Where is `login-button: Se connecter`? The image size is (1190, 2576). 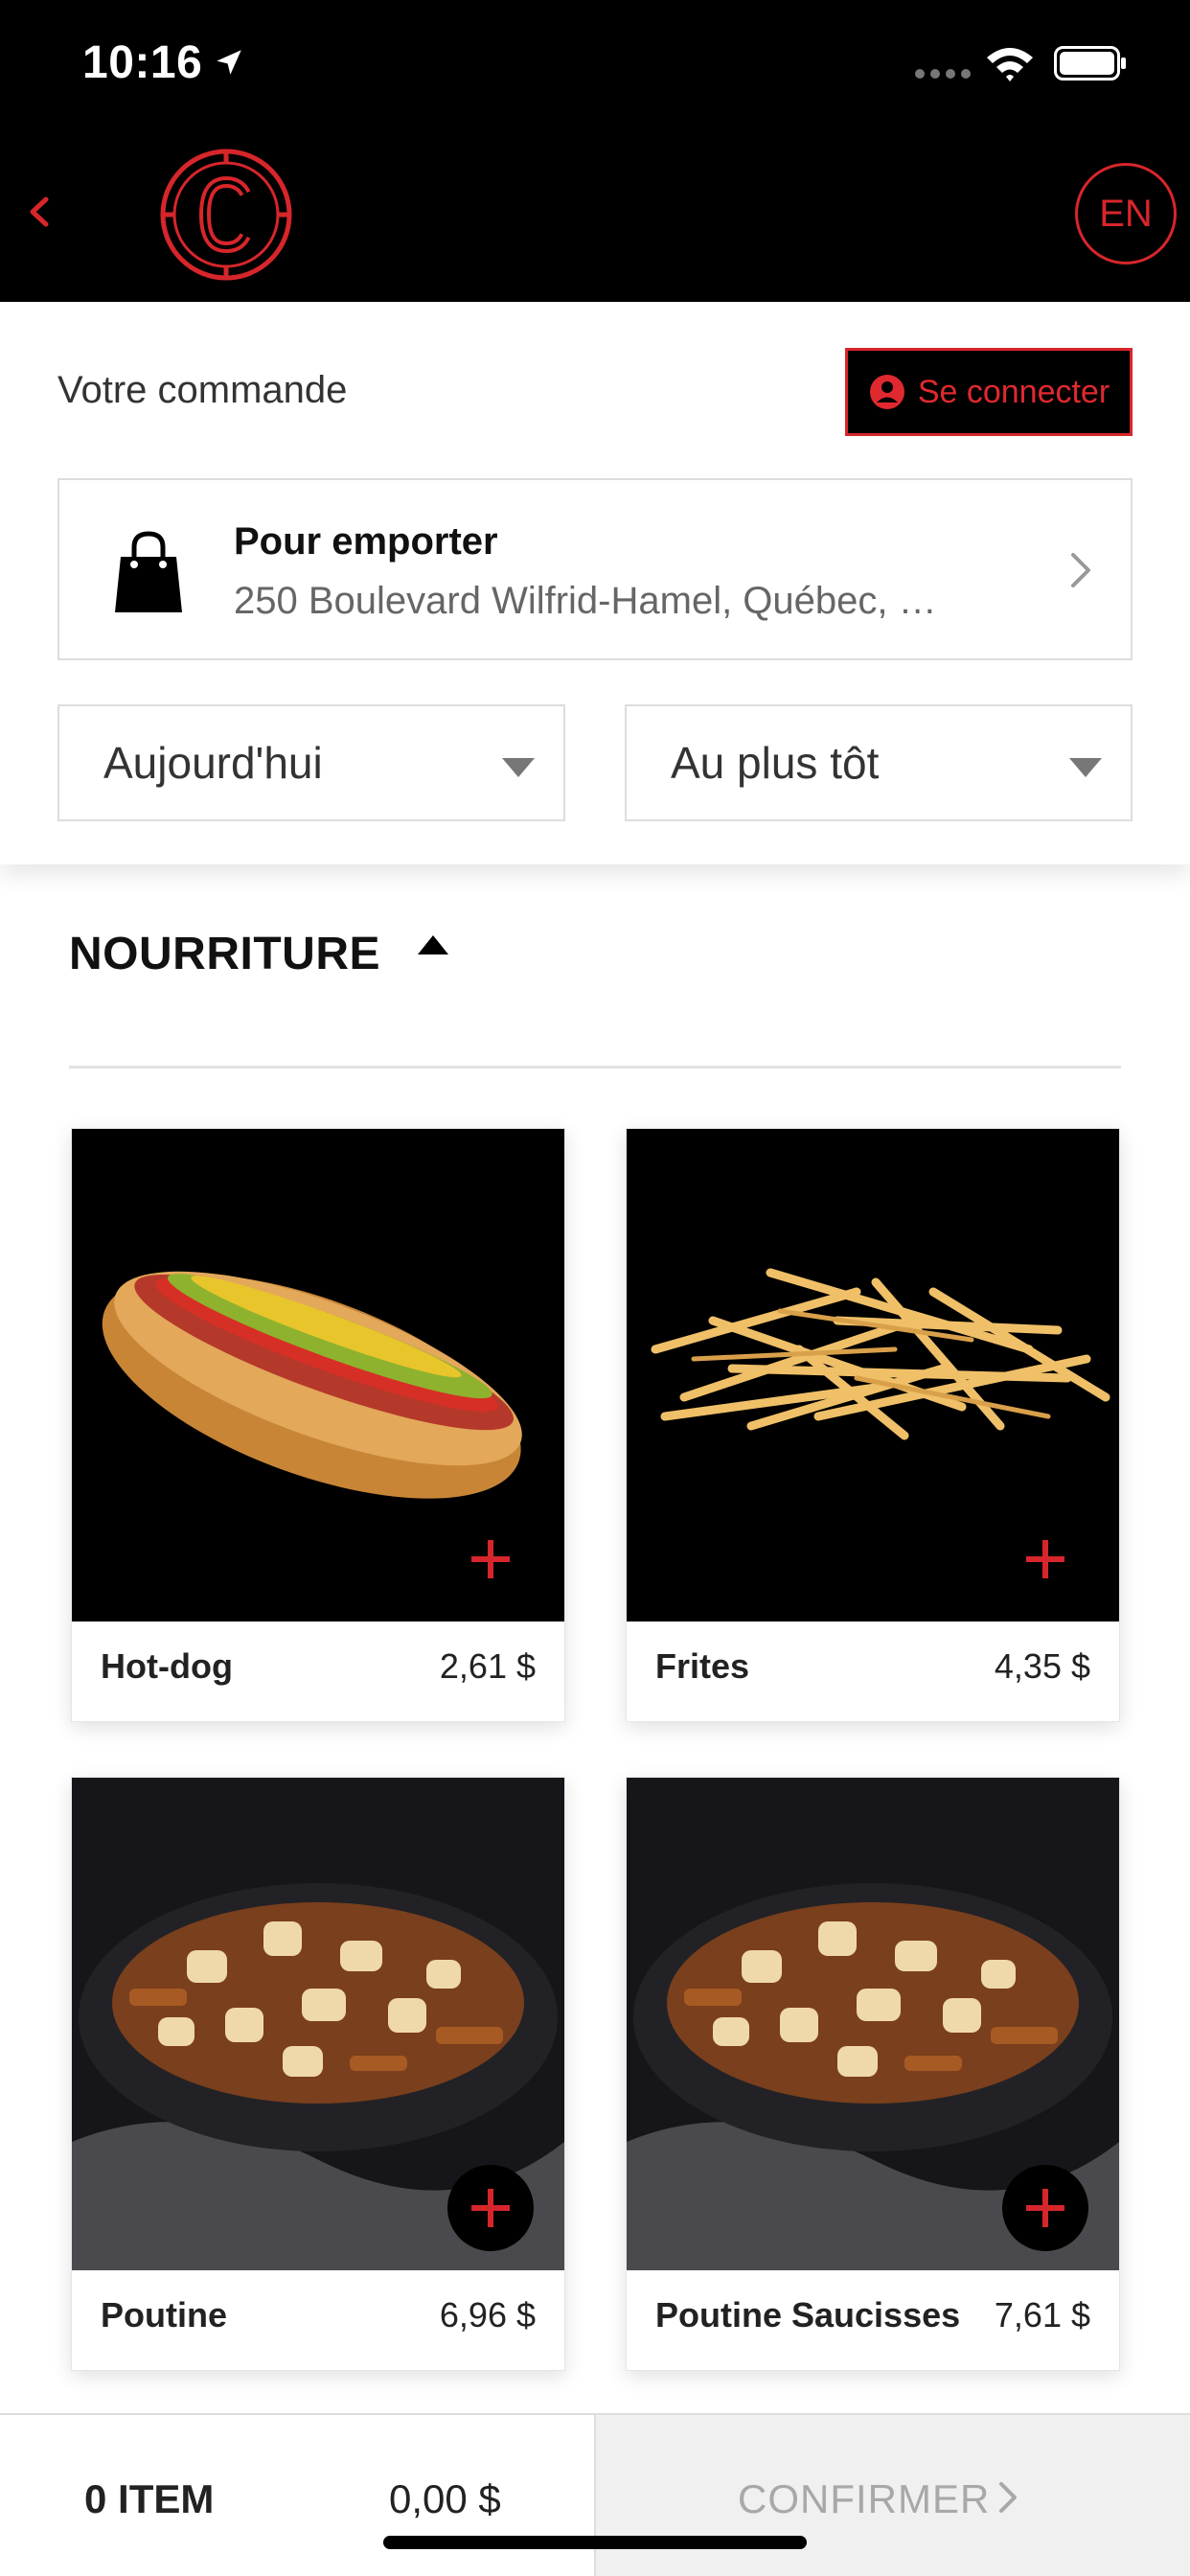
login-button: Se connecter is located at coordinates (989, 392).